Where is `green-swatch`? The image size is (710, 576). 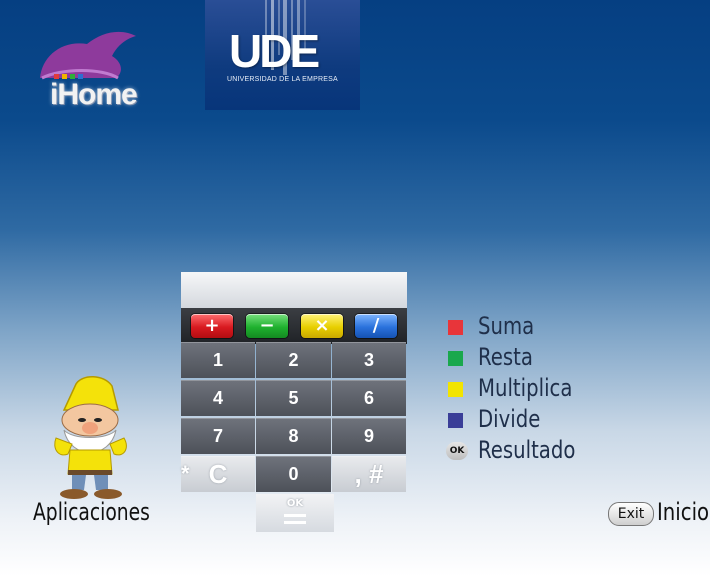
green-swatch is located at coordinates (455, 358).